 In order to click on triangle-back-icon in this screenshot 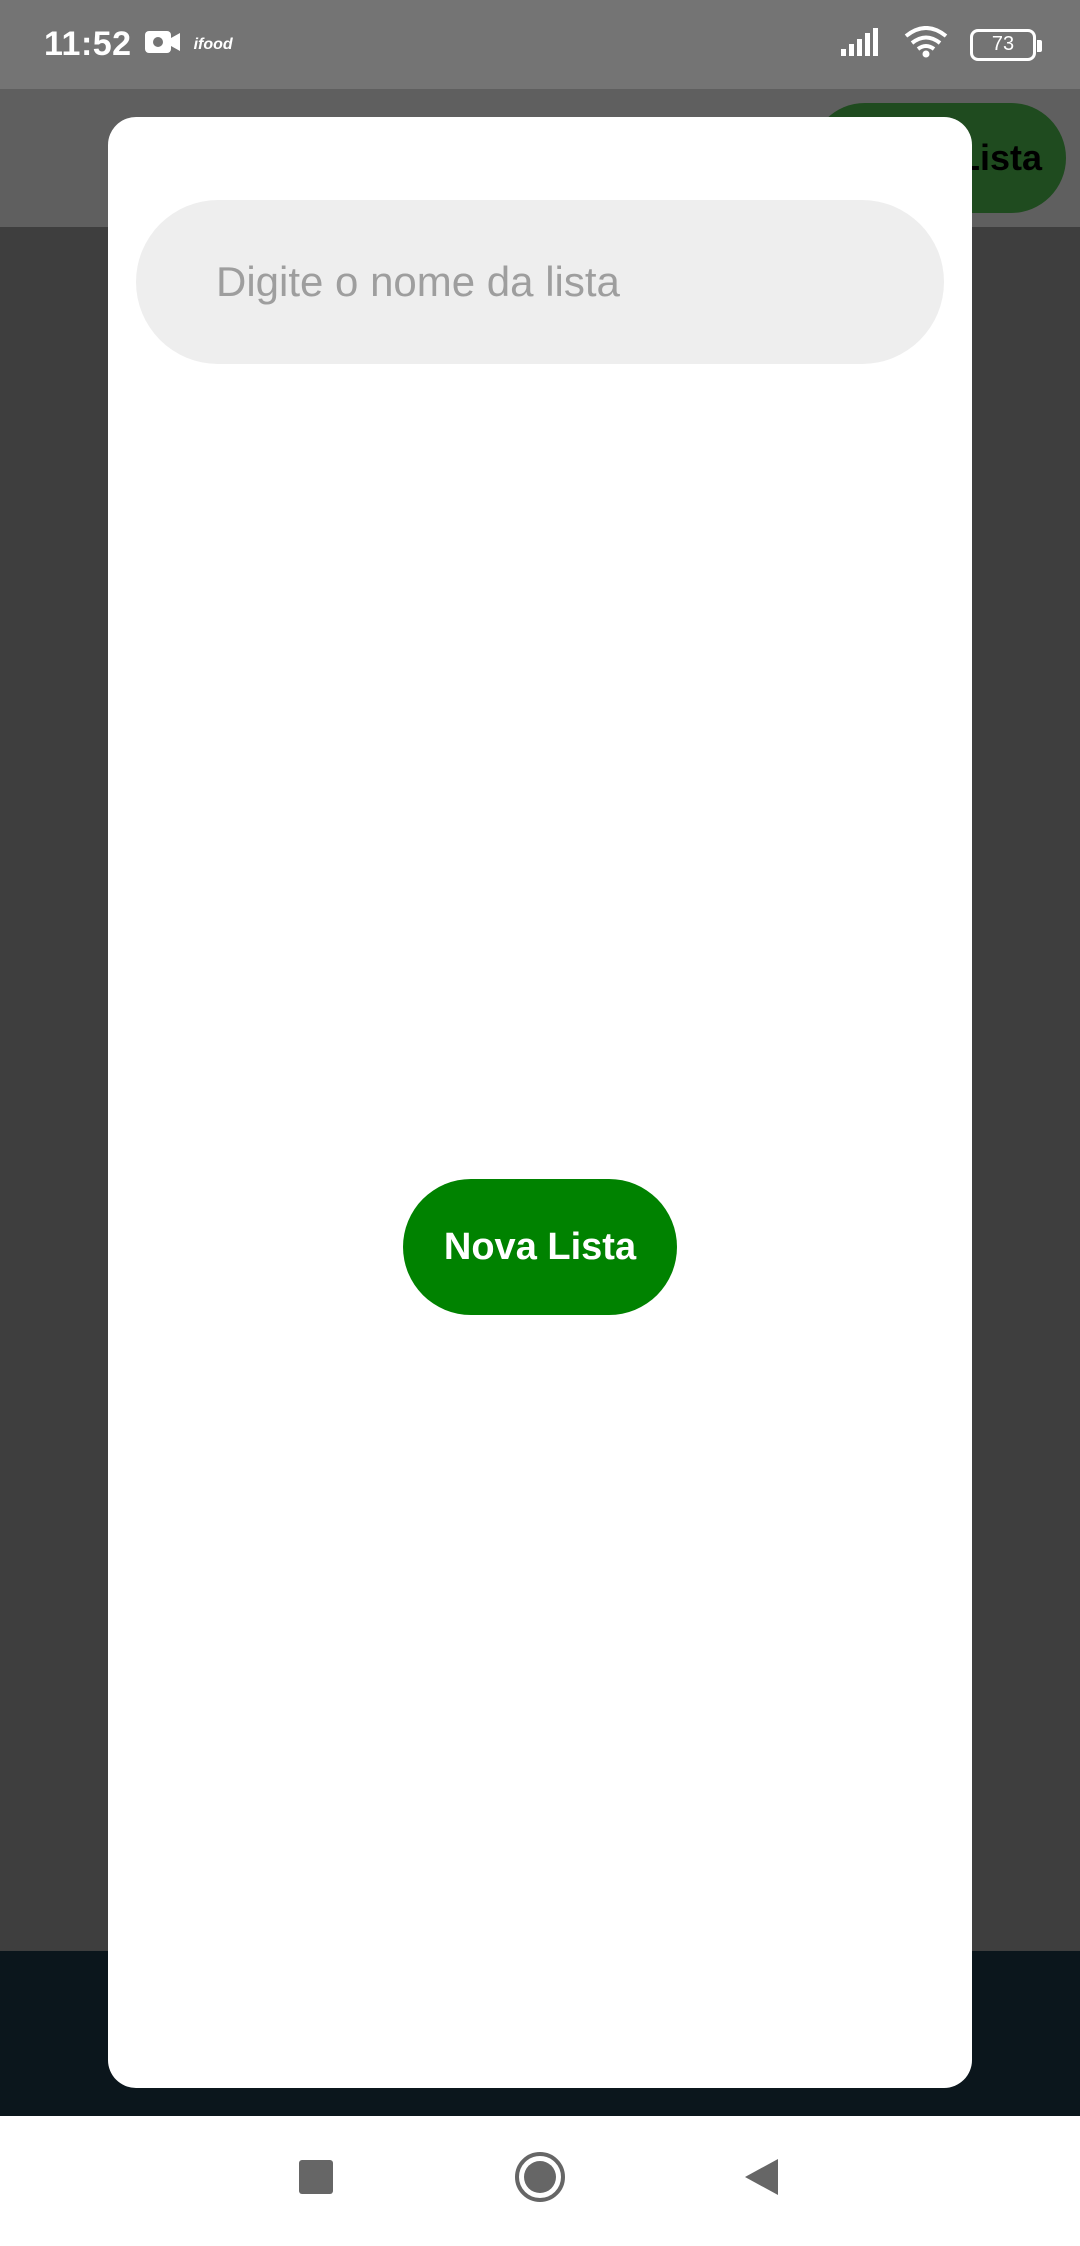, I will do `click(761, 2179)`.